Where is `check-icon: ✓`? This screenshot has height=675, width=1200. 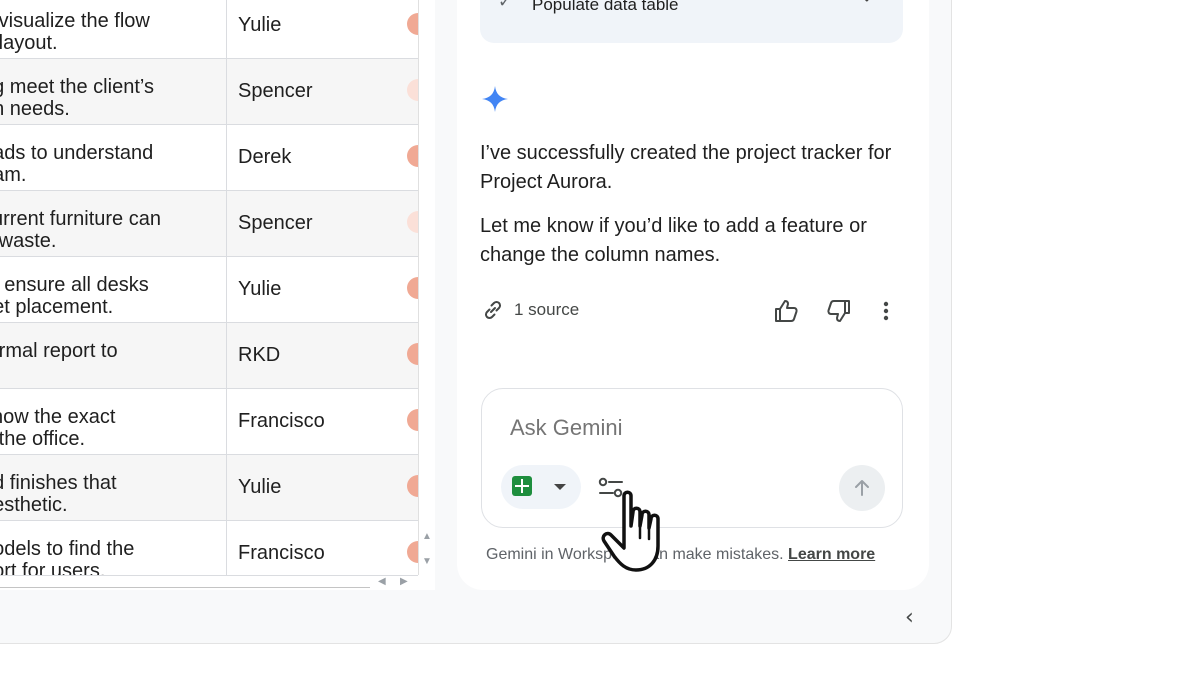
check-icon: ✓ is located at coordinates (505, 5).